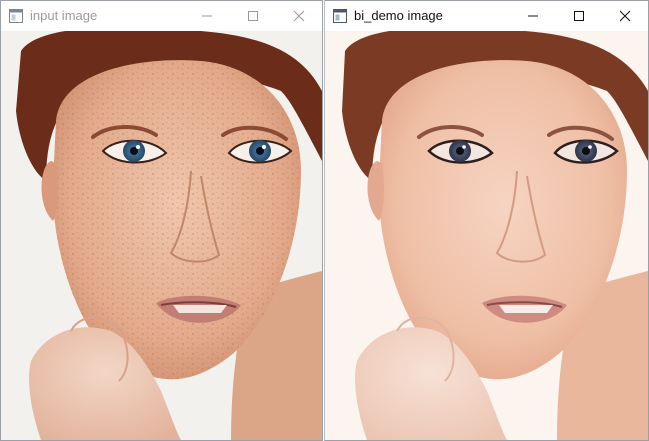 The height and width of the screenshot is (441, 649). What do you see at coordinates (161, 16) in the screenshot?
I see `titlebar: input image` at bounding box center [161, 16].